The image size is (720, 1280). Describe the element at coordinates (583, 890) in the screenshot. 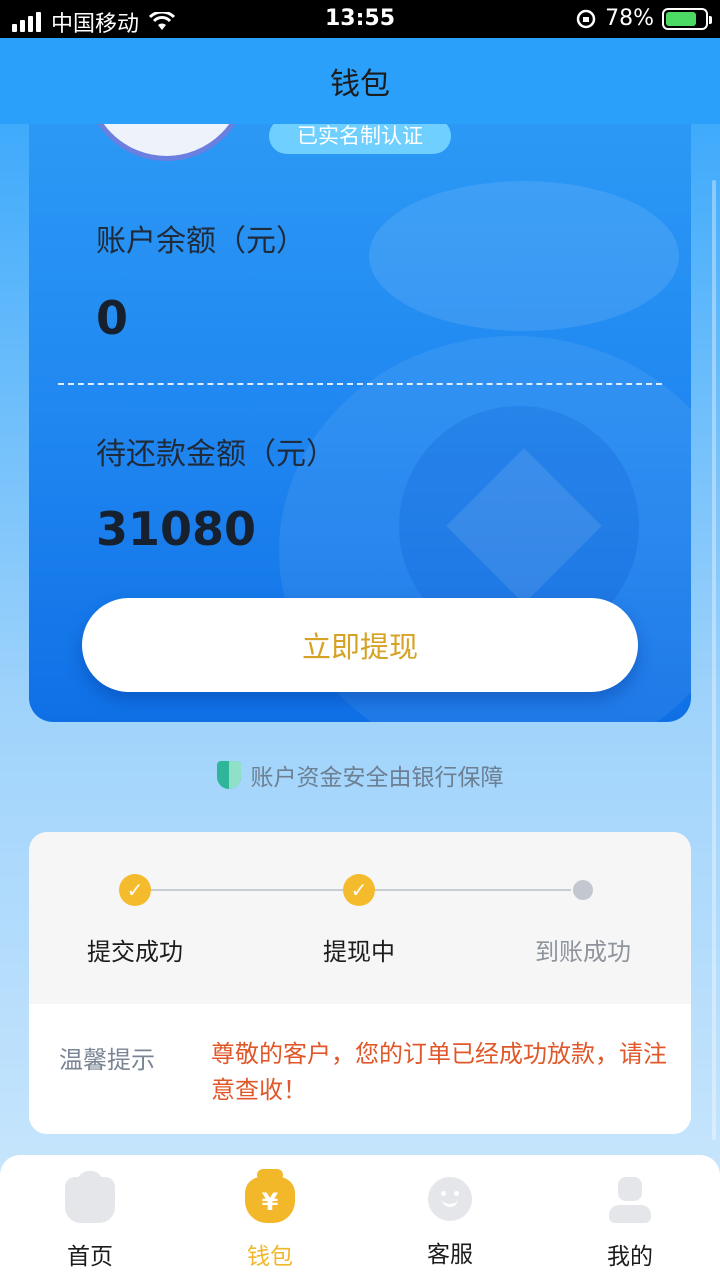

I see `pending-dot-icon` at that location.